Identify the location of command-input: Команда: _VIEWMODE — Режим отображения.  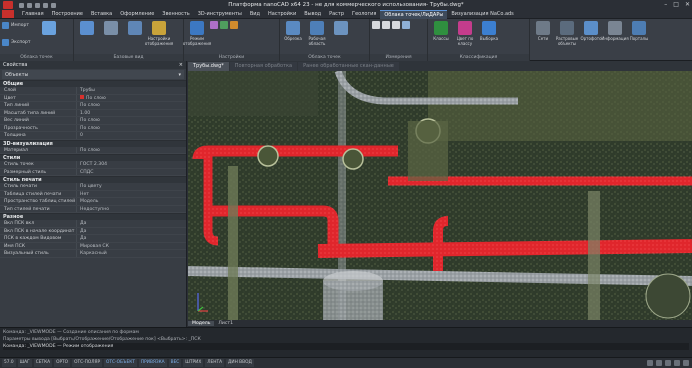
(346, 346).